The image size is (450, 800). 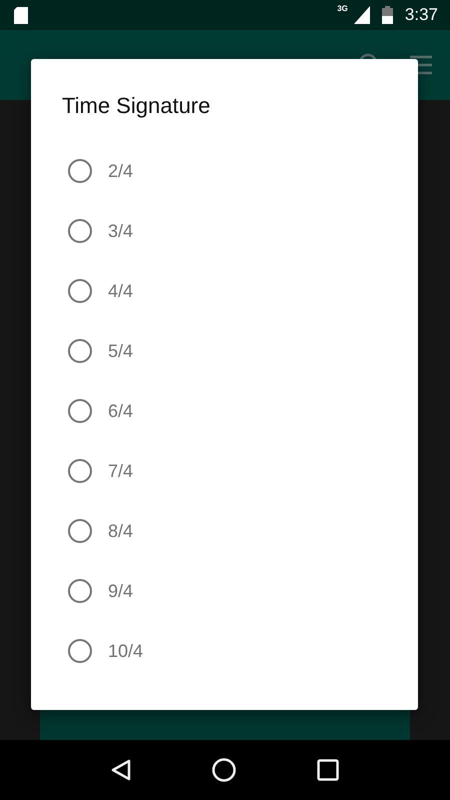 I want to click on network-type: 3G, so click(x=342, y=8).